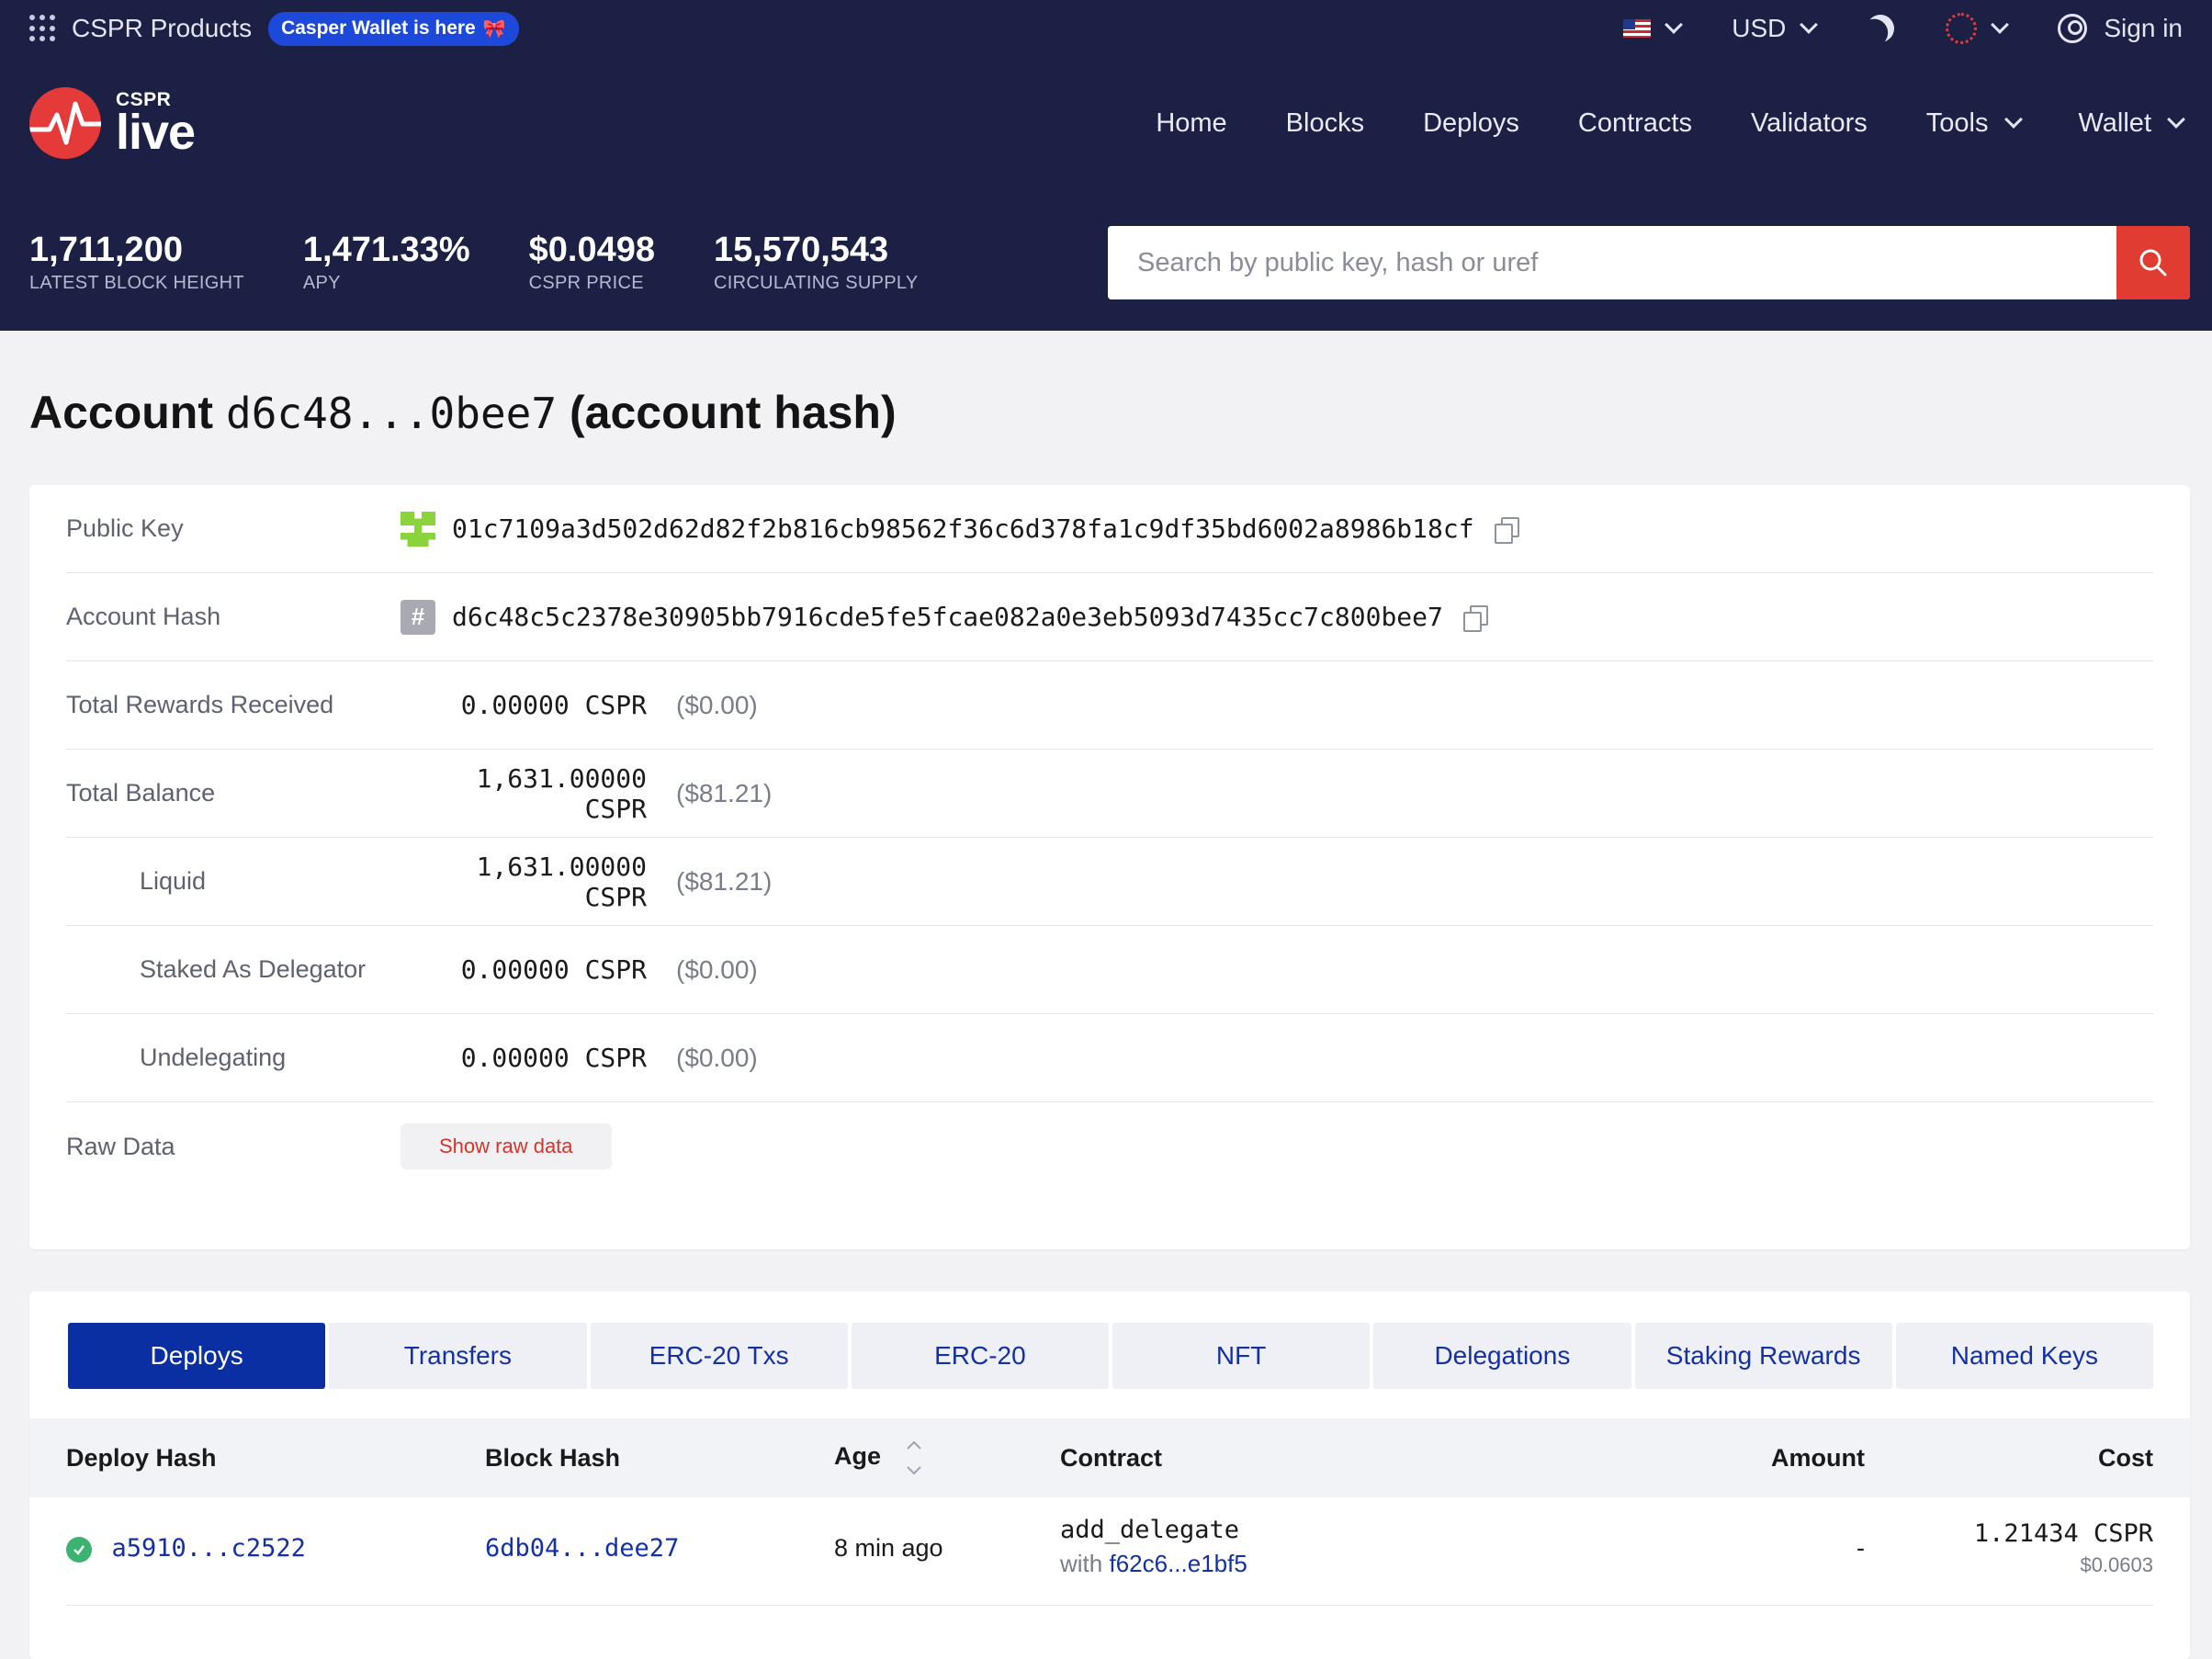 The image size is (2212, 1659). I want to click on tab-erc20: ERC-20, so click(980, 1356).